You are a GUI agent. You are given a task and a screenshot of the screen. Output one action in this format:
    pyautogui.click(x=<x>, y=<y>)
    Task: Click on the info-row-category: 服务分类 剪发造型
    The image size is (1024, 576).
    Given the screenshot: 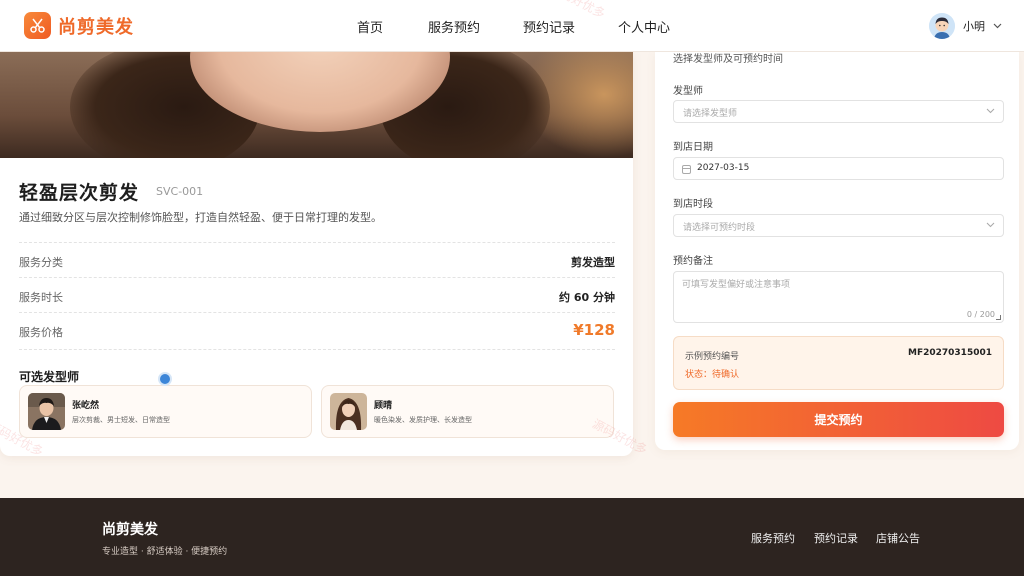 What is the action you would take?
    pyautogui.click(x=317, y=259)
    